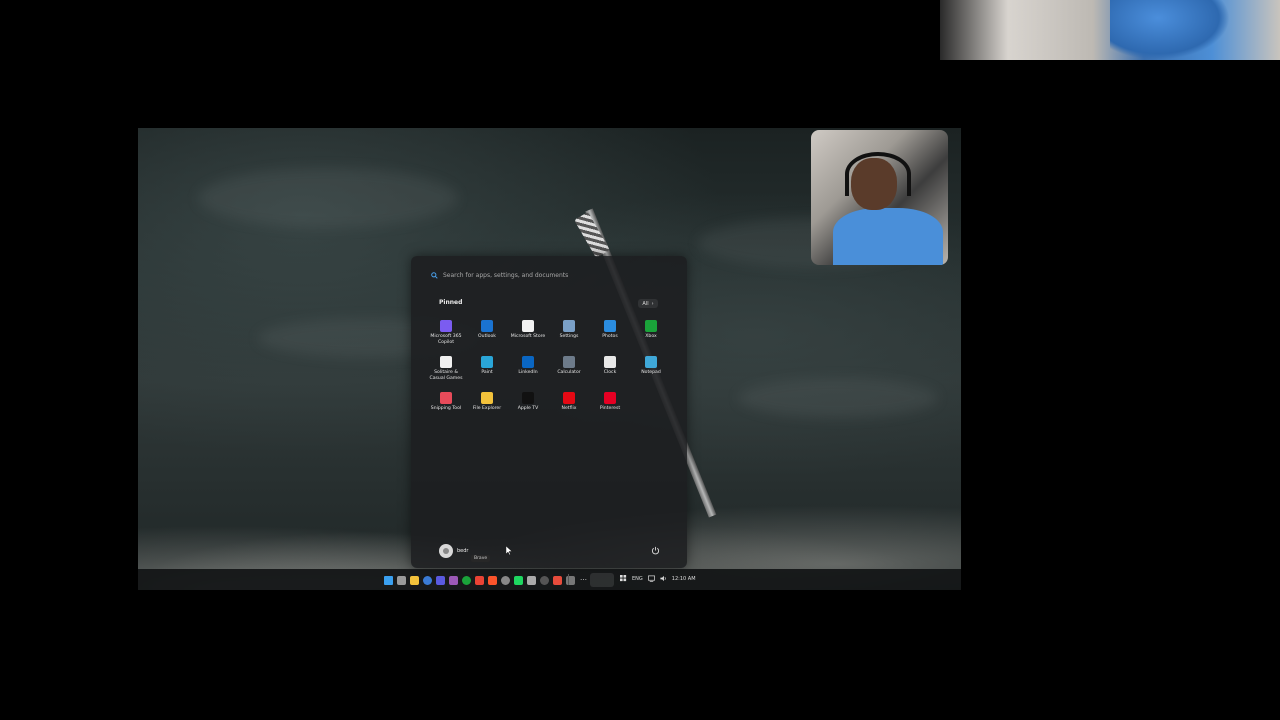  I want to click on chevron-right-icon: ›, so click(652, 303).